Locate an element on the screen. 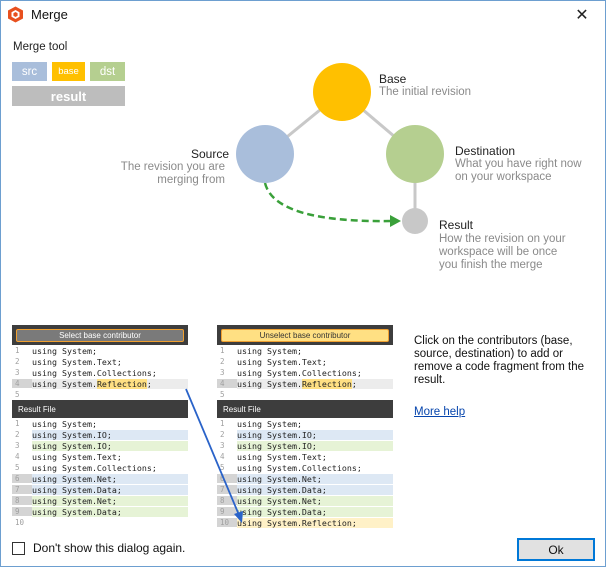  destination-node is located at coordinates (415, 154).